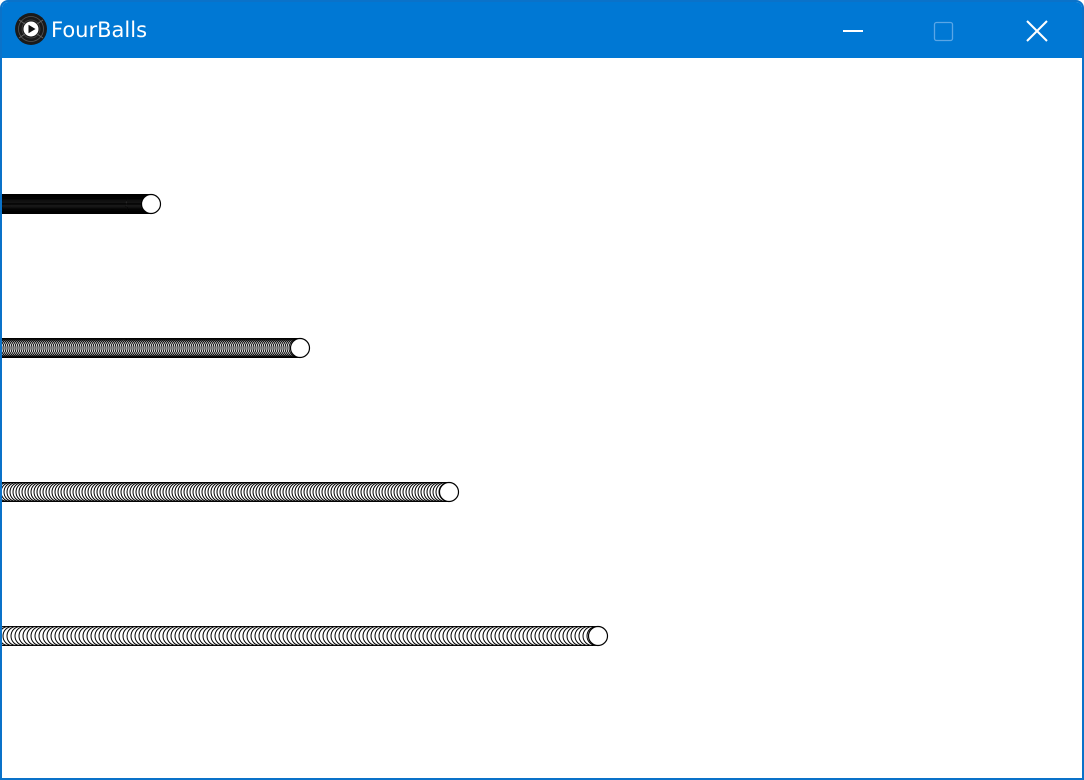 The image size is (1084, 780). I want to click on close-icon, so click(1037, 31).